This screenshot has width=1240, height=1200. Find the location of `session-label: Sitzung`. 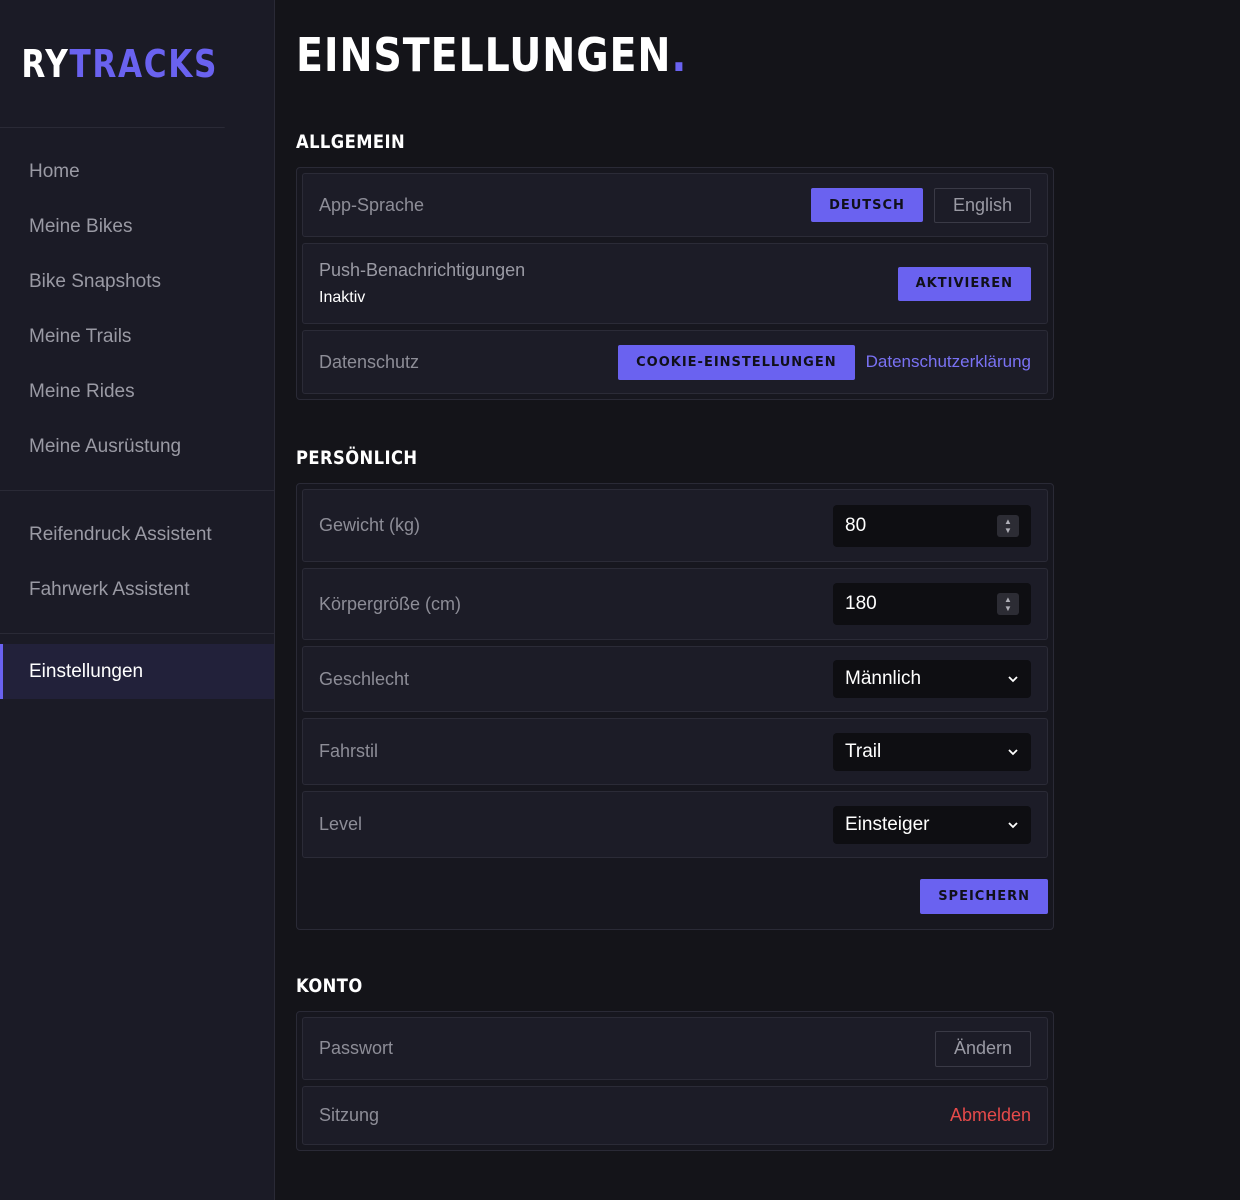

session-label: Sitzung is located at coordinates (349, 1115).